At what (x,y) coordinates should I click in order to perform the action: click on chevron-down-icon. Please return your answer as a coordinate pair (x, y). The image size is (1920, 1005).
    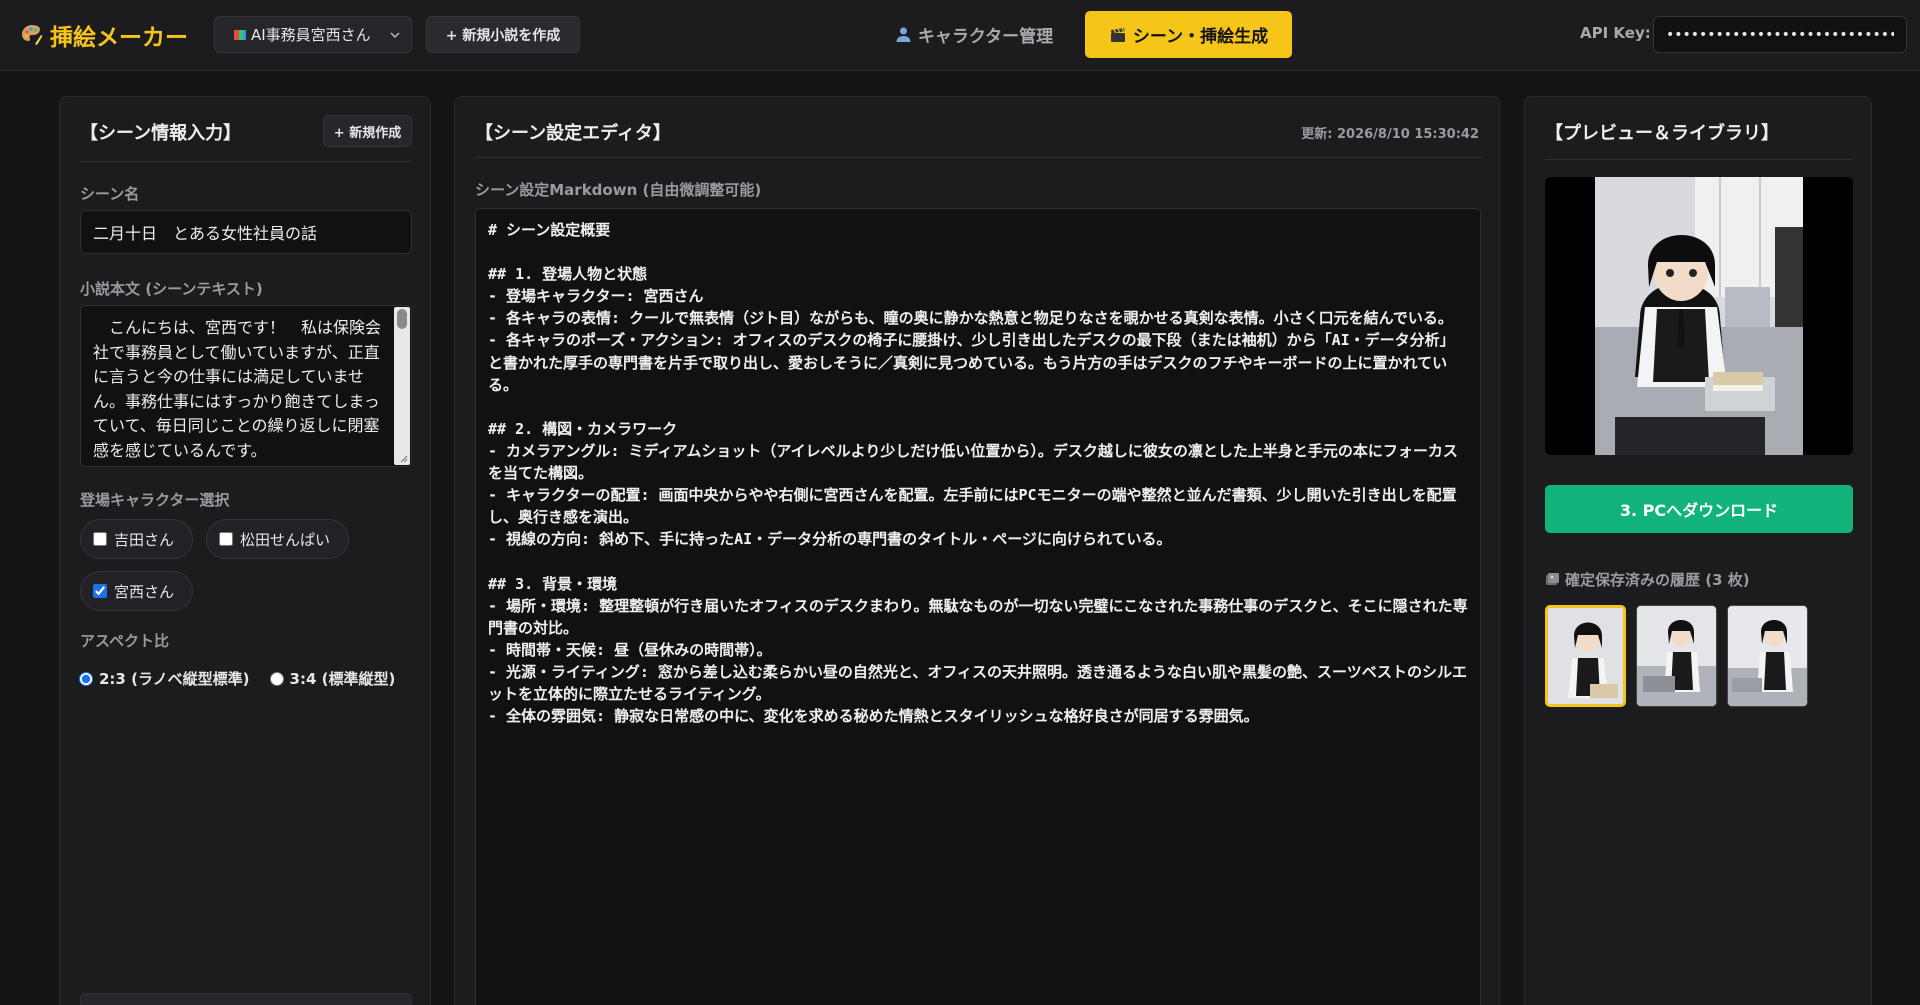
    Looking at the image, I should click on (395, 34).